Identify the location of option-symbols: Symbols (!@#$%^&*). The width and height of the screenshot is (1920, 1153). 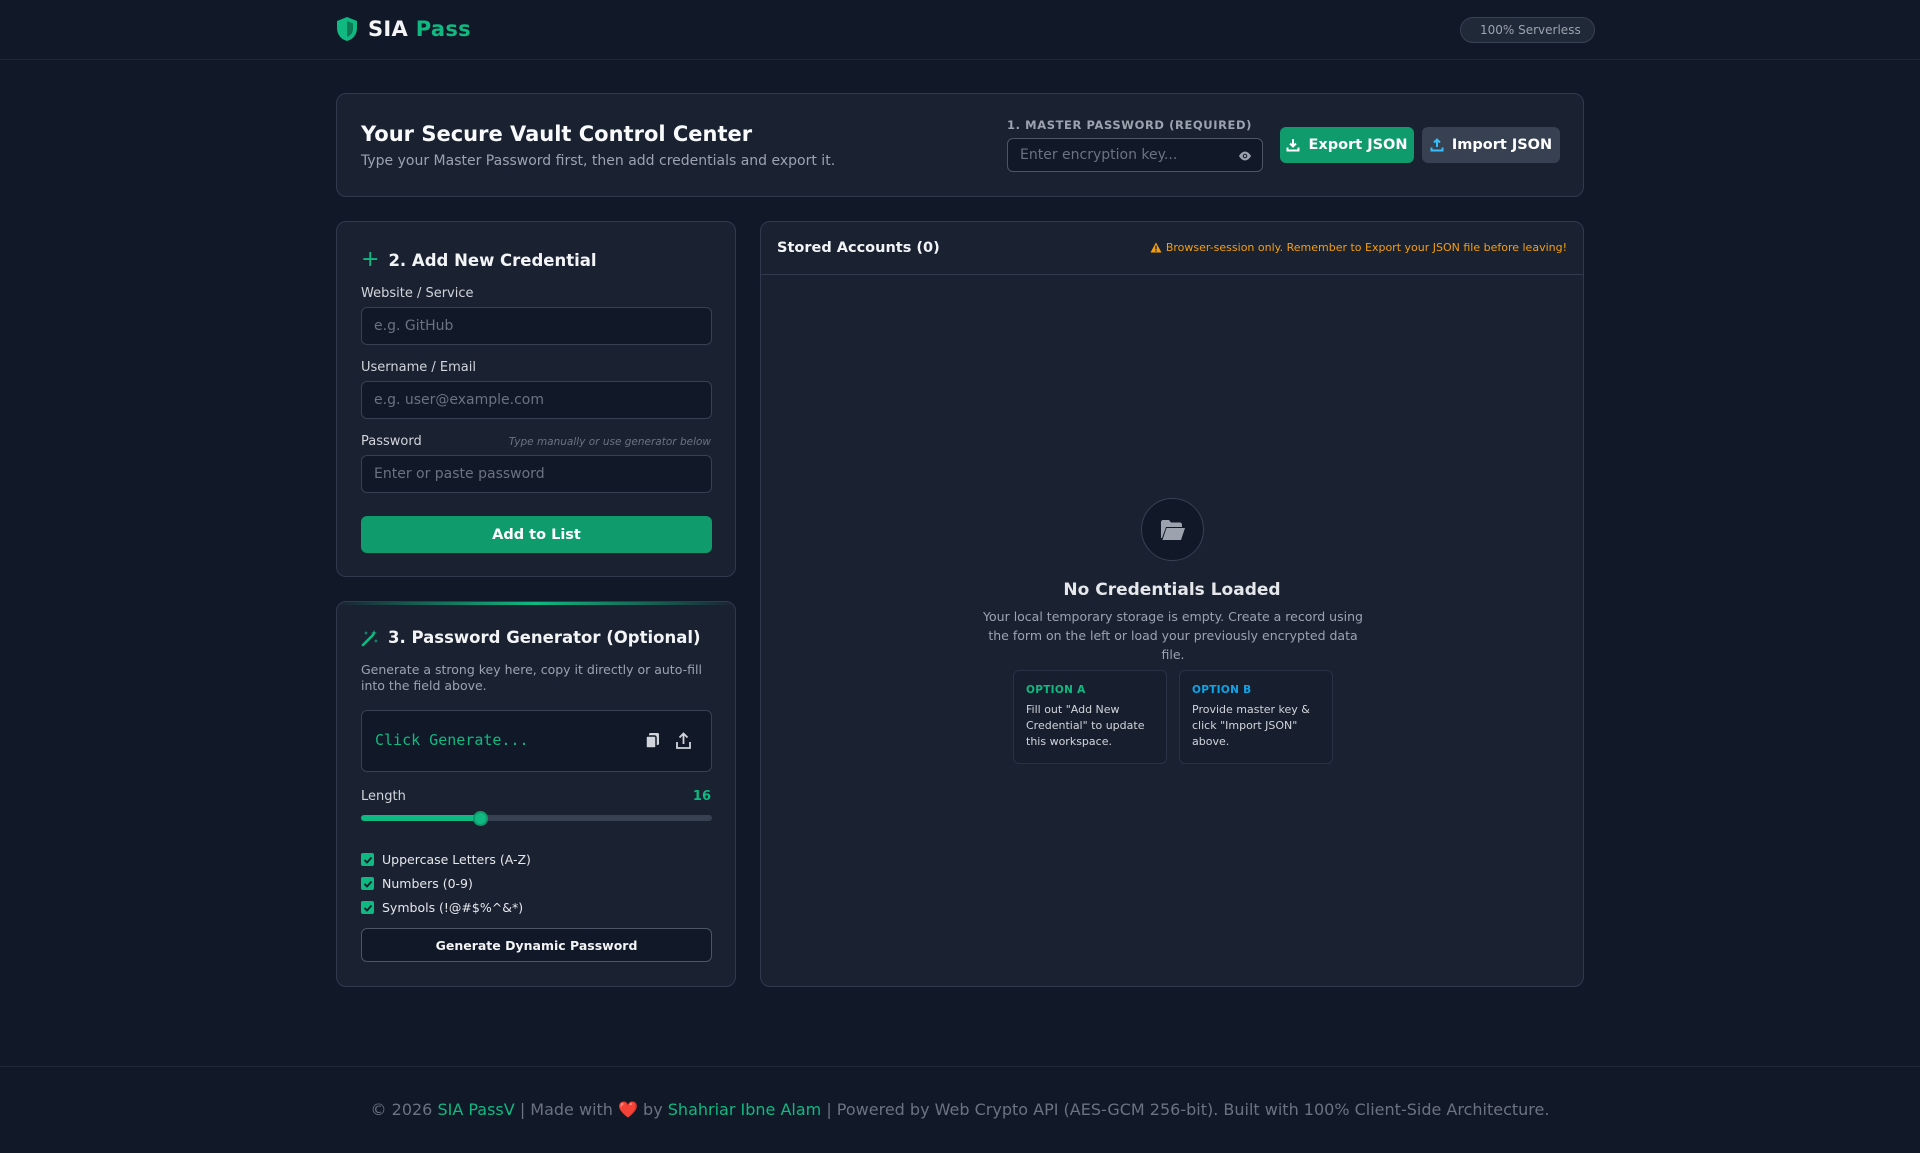
(442, 907).